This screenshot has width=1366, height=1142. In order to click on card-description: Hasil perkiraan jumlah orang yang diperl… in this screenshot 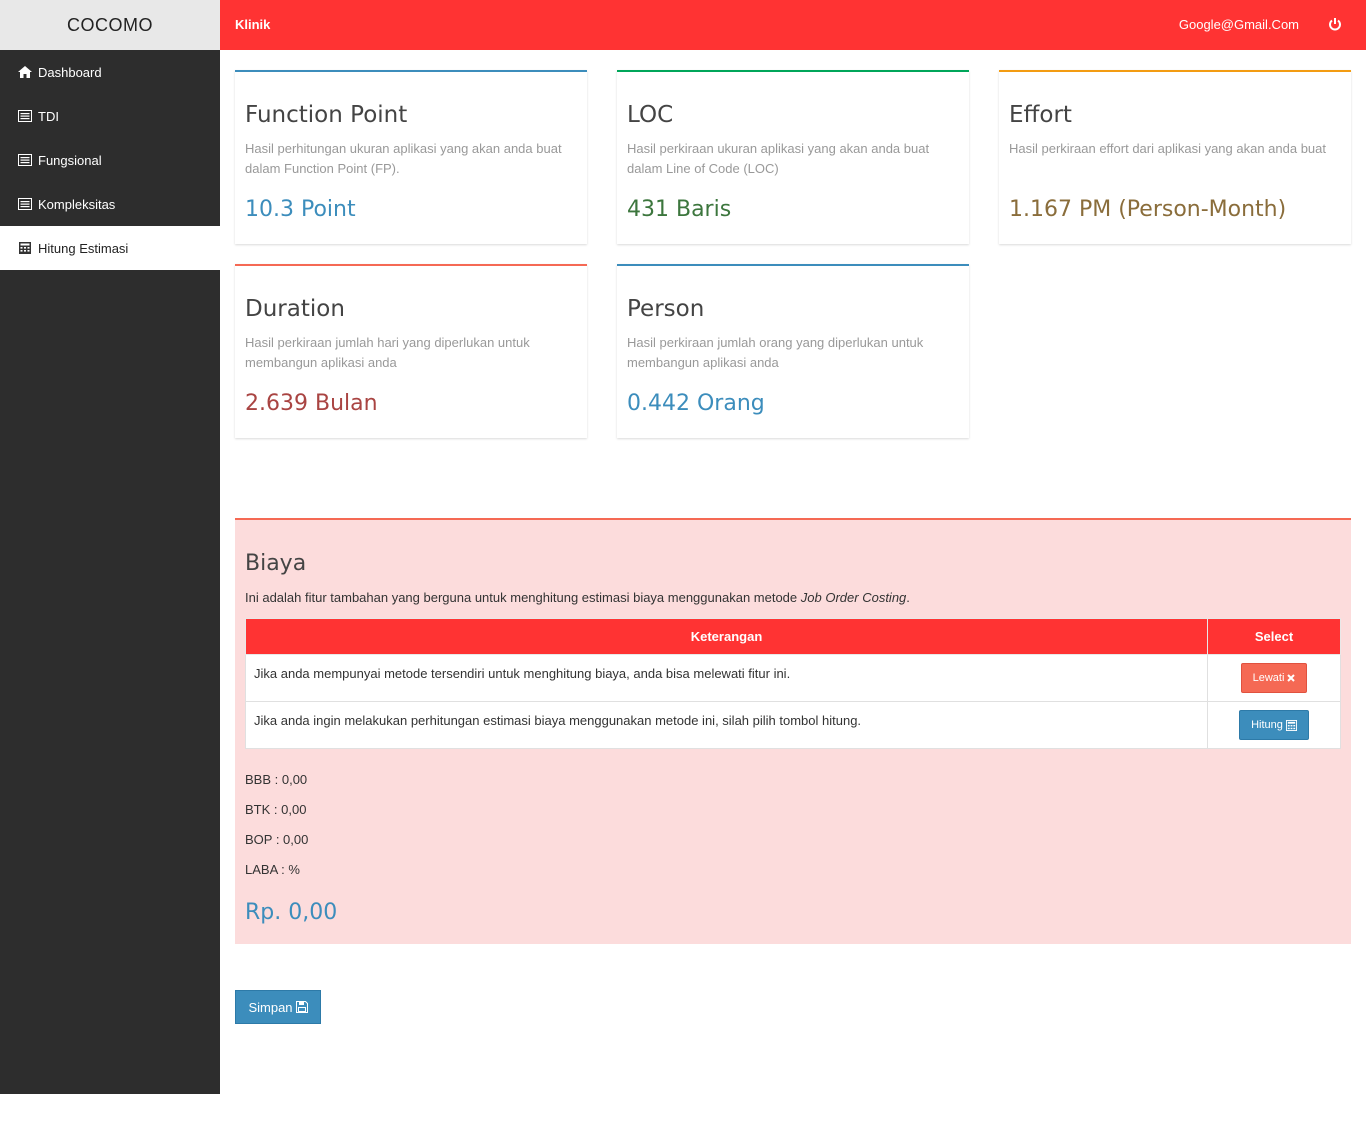, I will do `click(775, 352)`.